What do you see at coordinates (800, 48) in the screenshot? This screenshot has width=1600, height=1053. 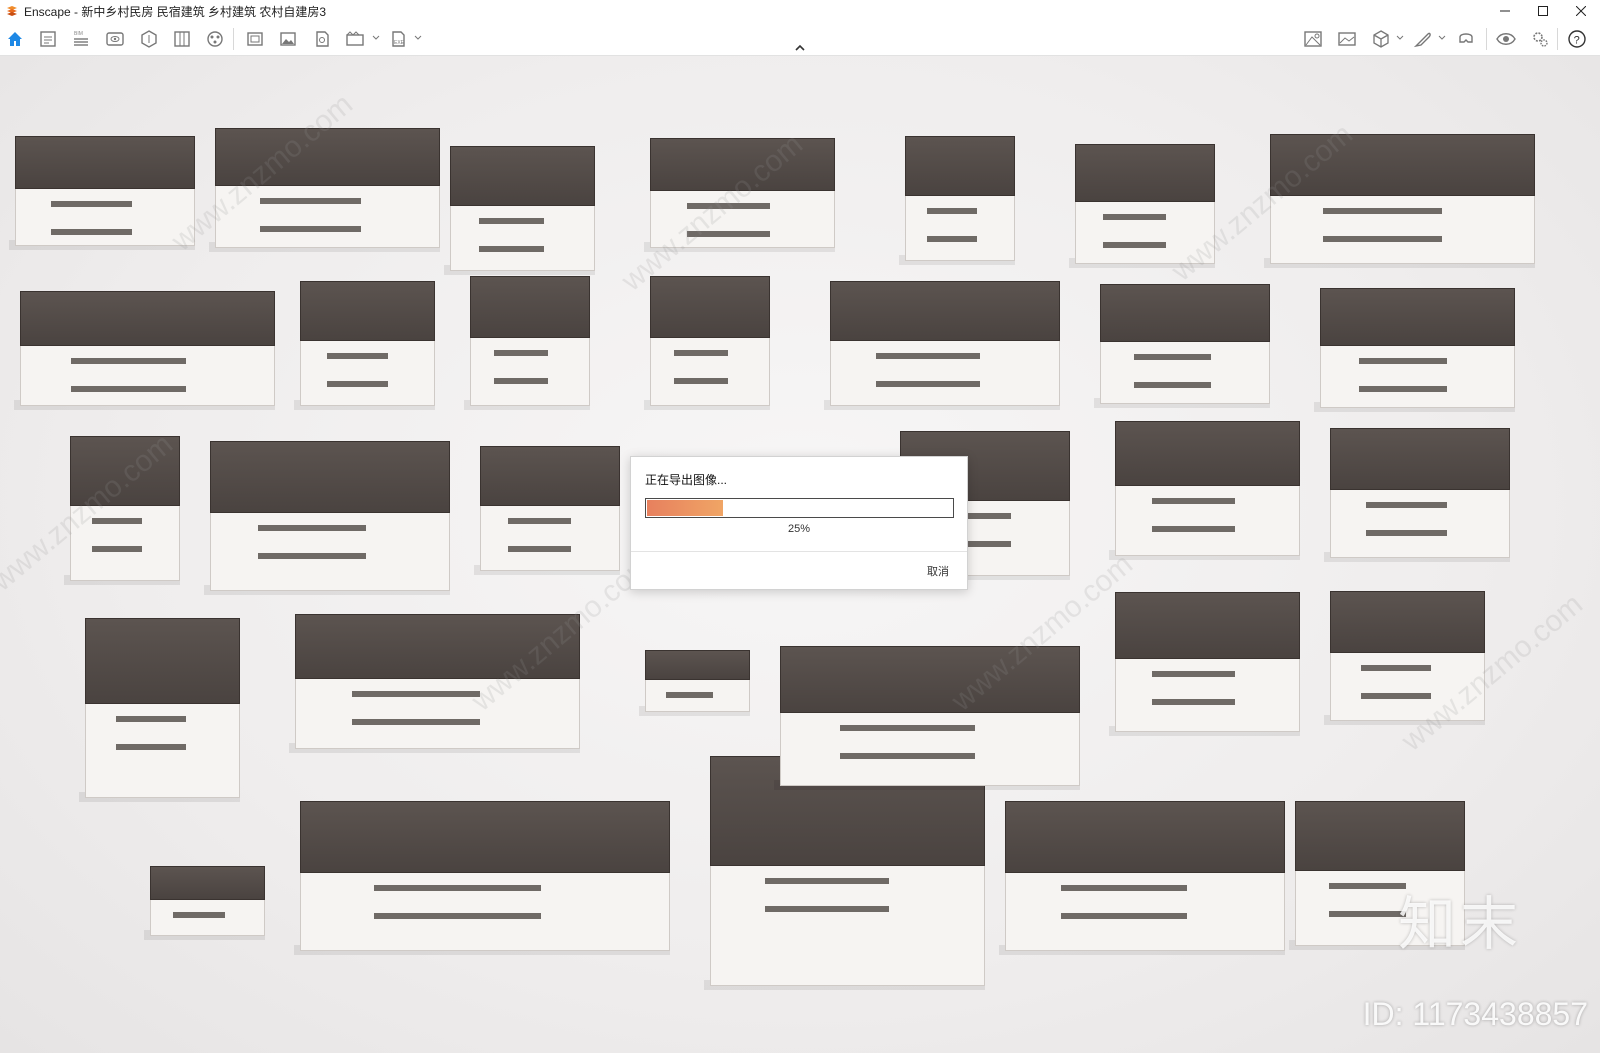 I see `collapse-toolbar-icon` at bounding box center [800, 48].